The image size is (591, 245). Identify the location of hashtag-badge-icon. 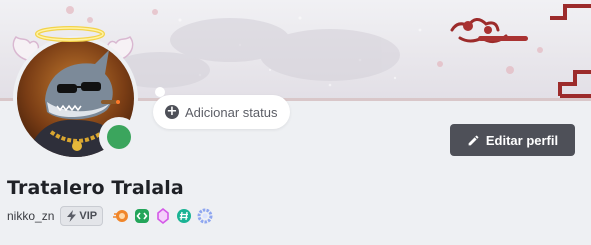
(184, 216).